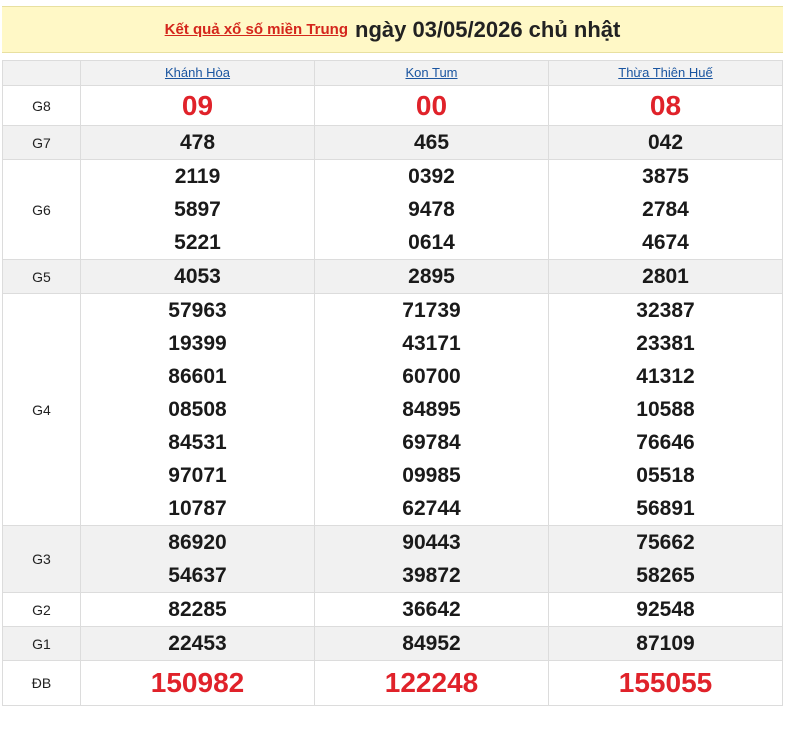 This screenshot has width=785, height=729. I want to click on prize-row-5: G3 86920 54637 90443 39872 75662 58265, so click(392, 559).